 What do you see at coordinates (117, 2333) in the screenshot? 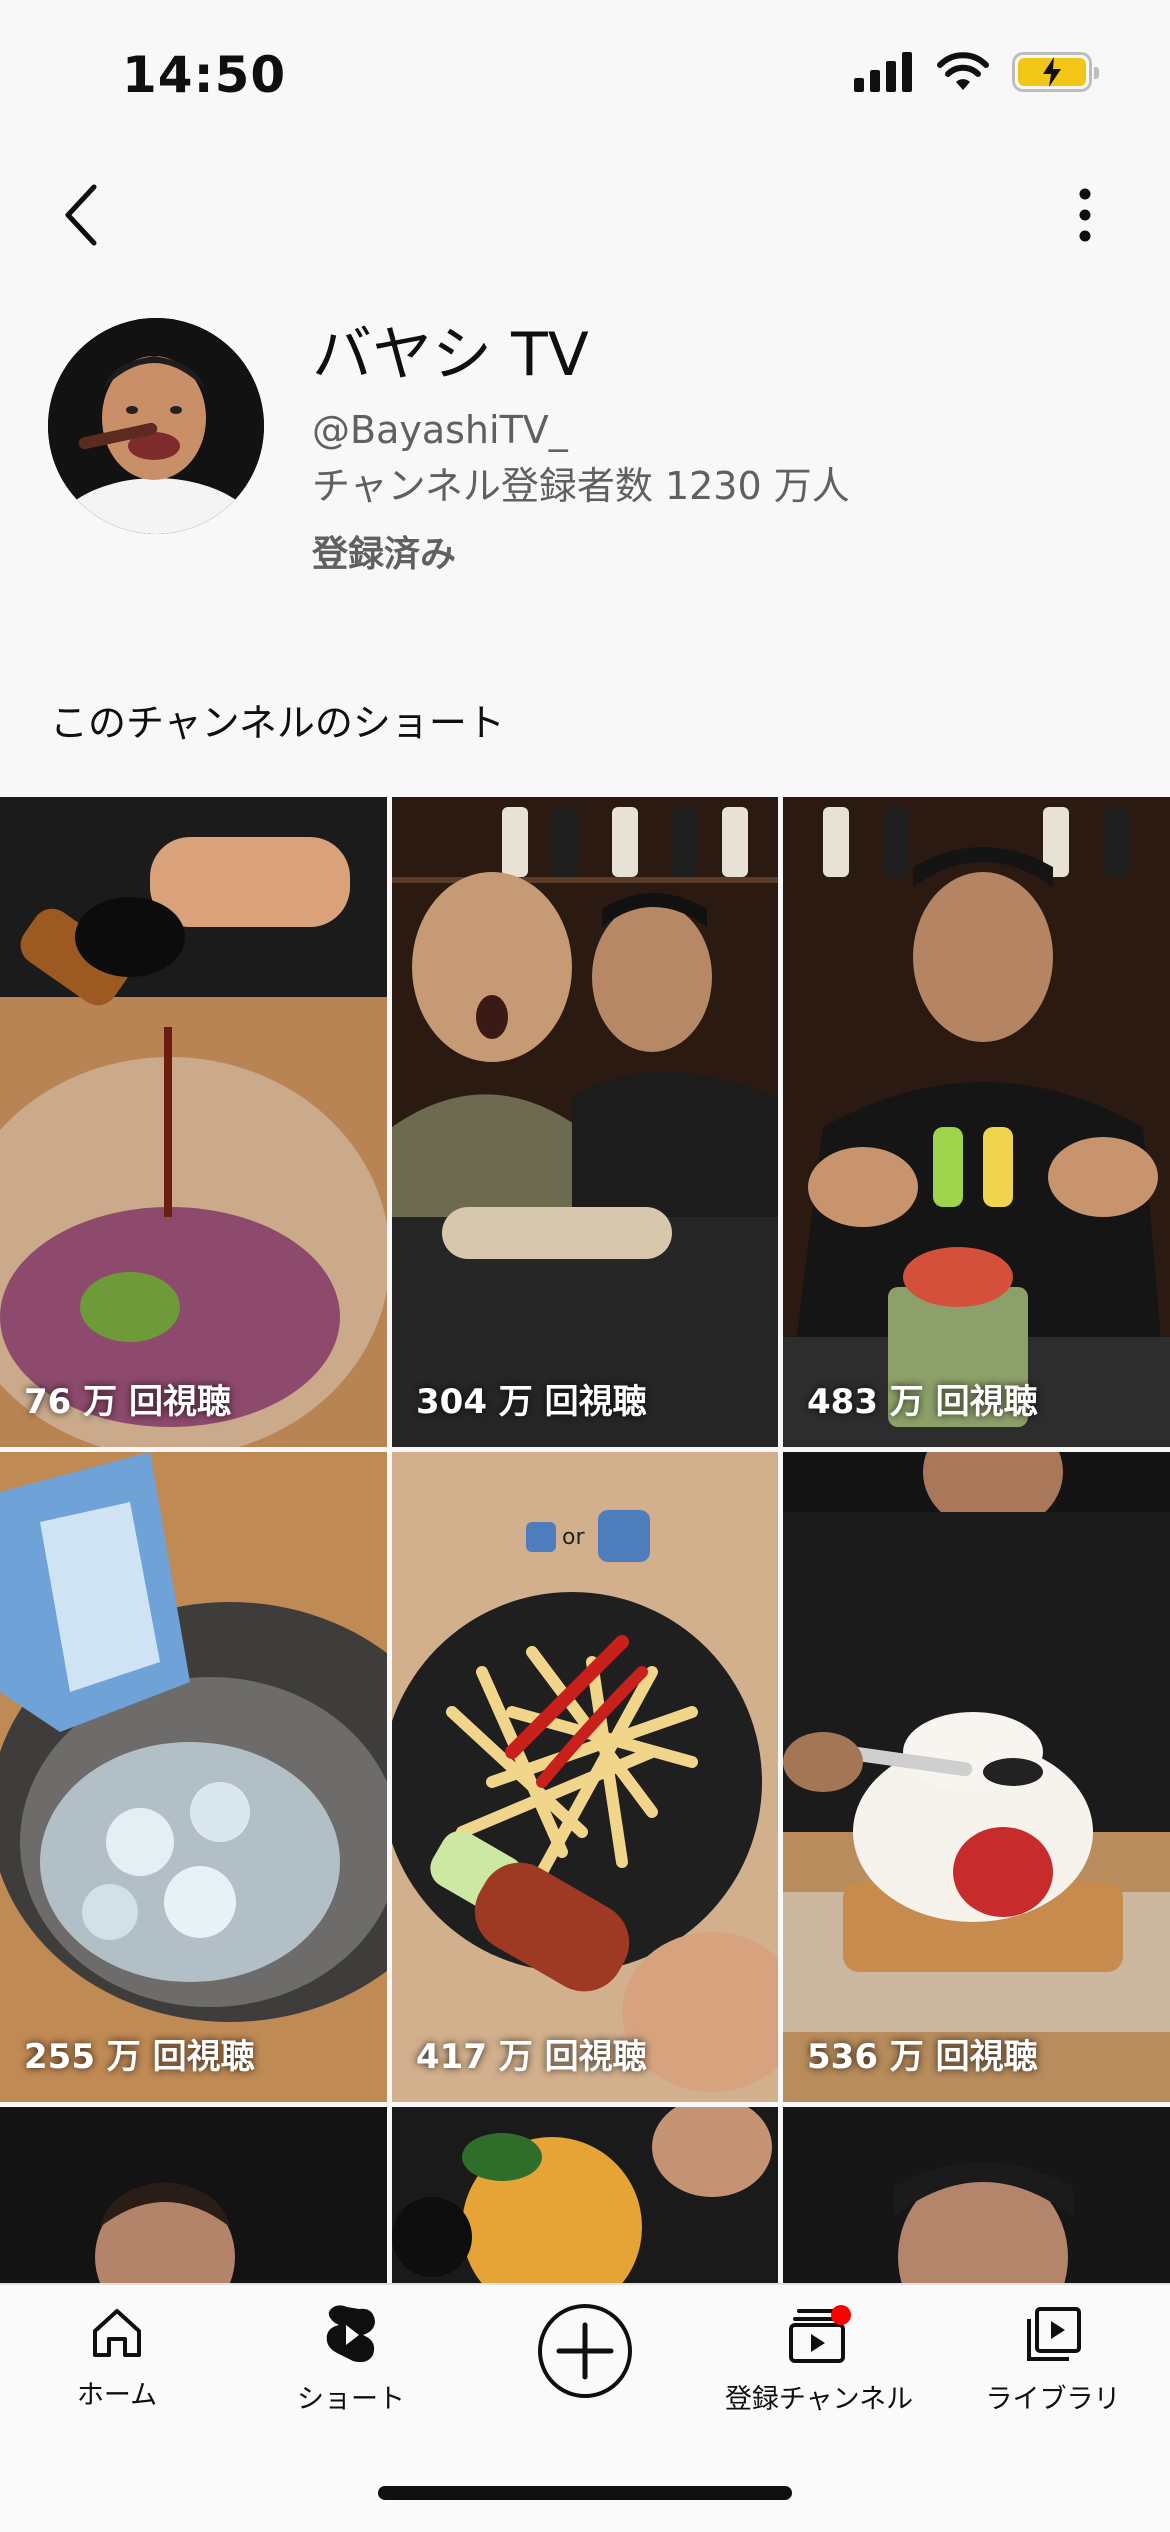
I see `home-icon` at bounding box center [117, 2333].